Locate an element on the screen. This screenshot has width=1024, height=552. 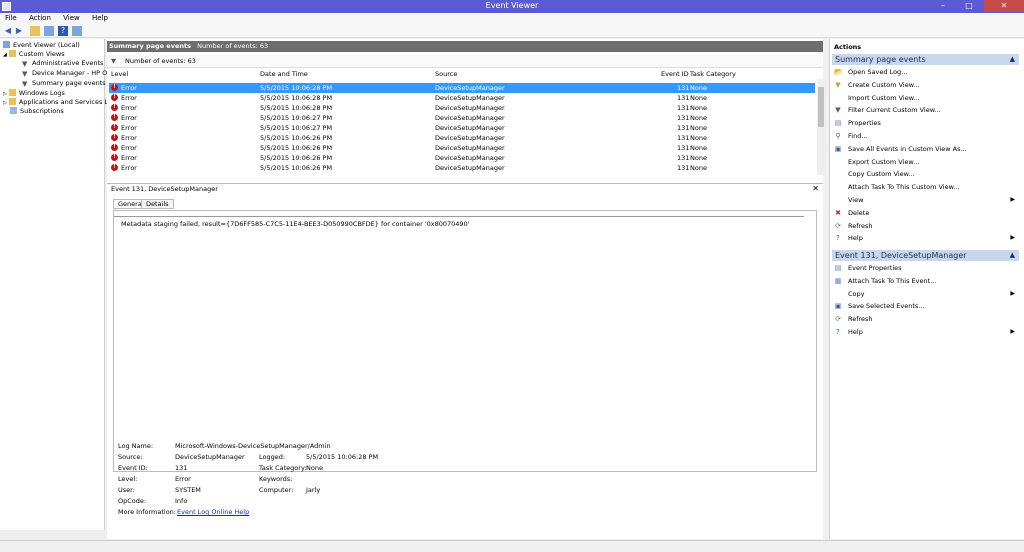
column-header-source: Source is located at coordinates (446, 74).